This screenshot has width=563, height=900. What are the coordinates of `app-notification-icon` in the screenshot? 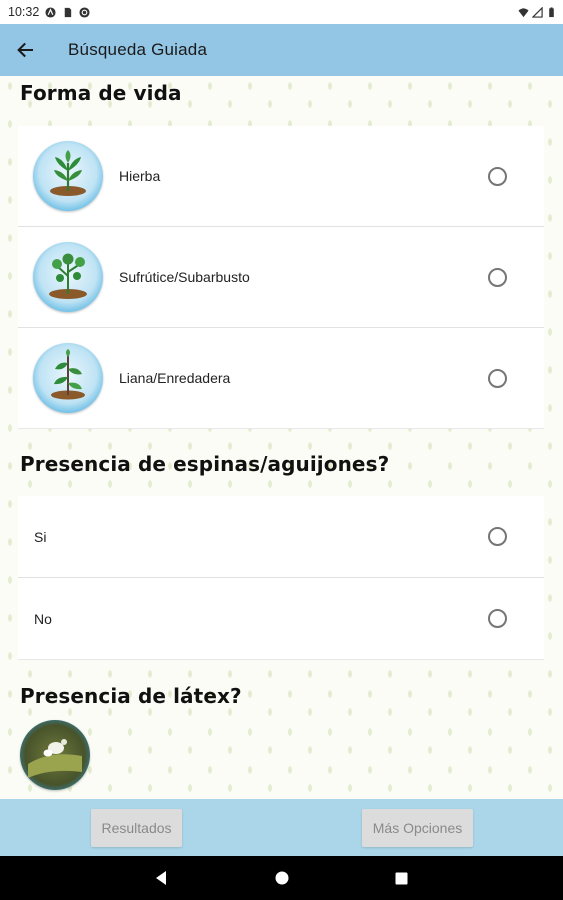 It's located at (50, 12).